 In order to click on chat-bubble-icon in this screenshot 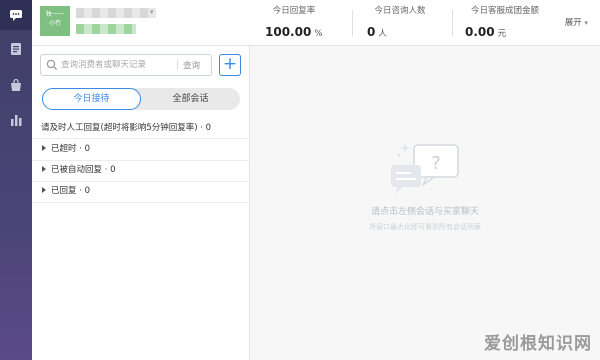, I will do `click(16, 15)`.